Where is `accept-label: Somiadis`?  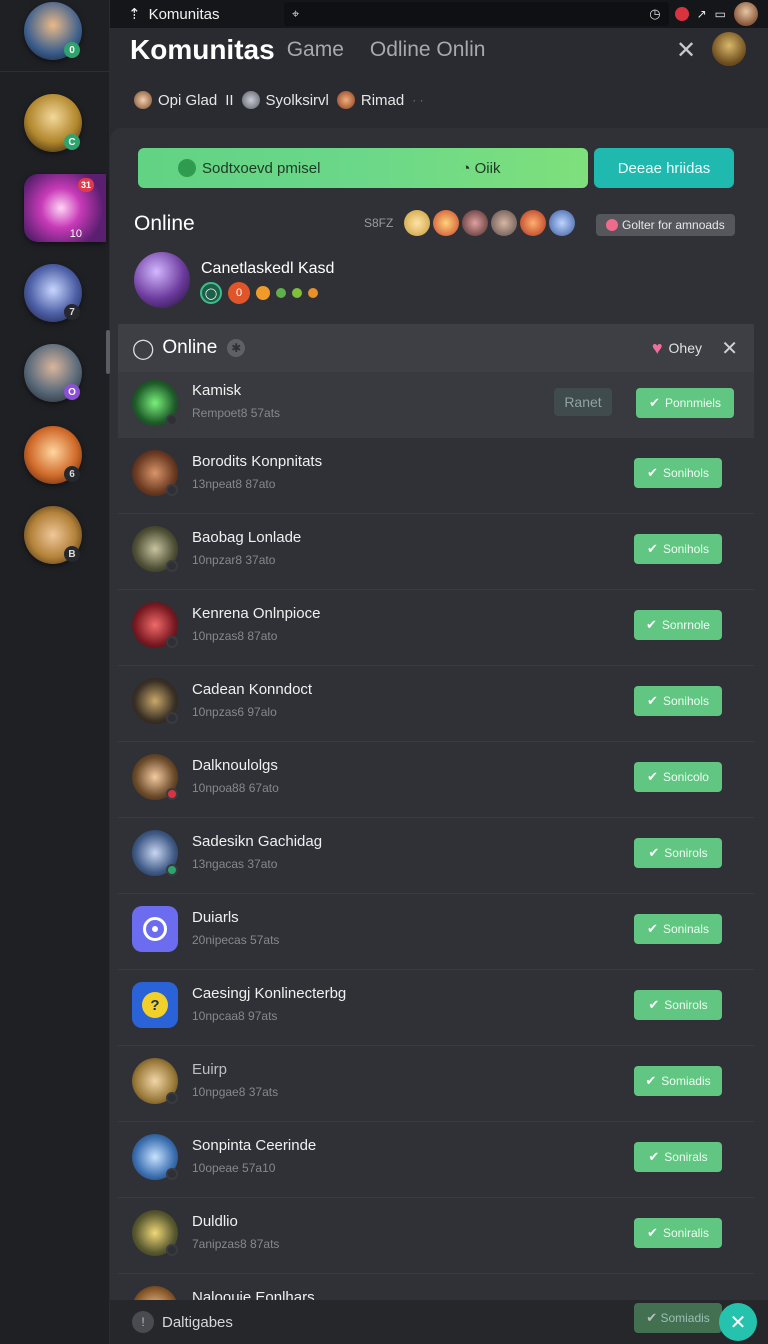
accept-label: Somiadis is located at coordinates (685, 1318).